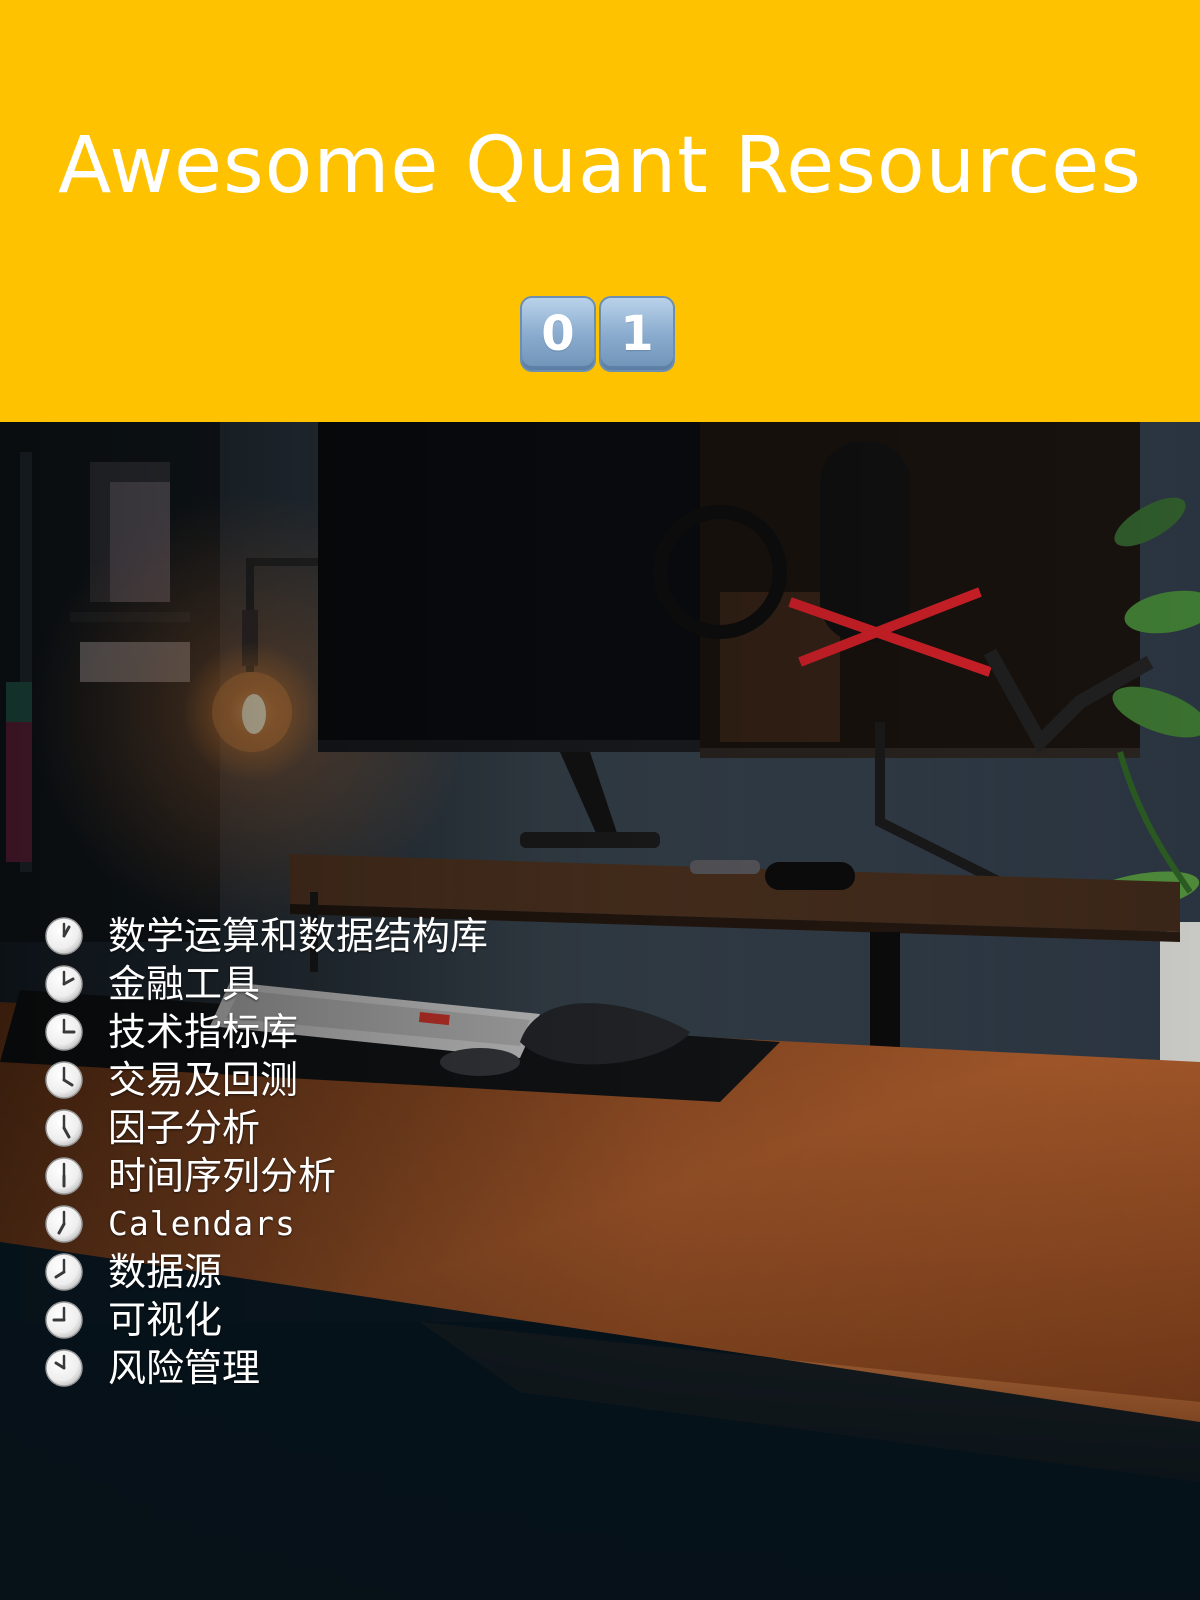  Describe the element at coordinates (597, 334) in the screenshot. I see `number-badge: 0 1` at that location.